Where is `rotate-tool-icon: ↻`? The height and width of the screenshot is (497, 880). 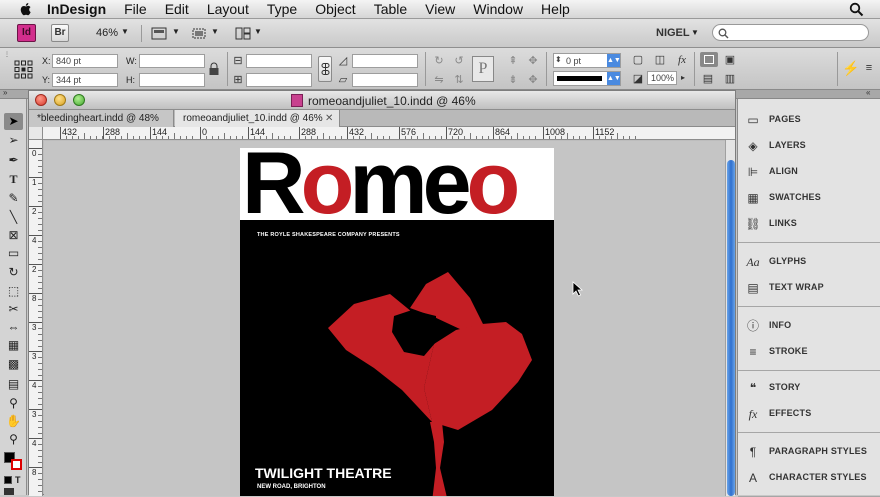
rotate-tool-icon: ↻ is located at coordinates (13, 272).